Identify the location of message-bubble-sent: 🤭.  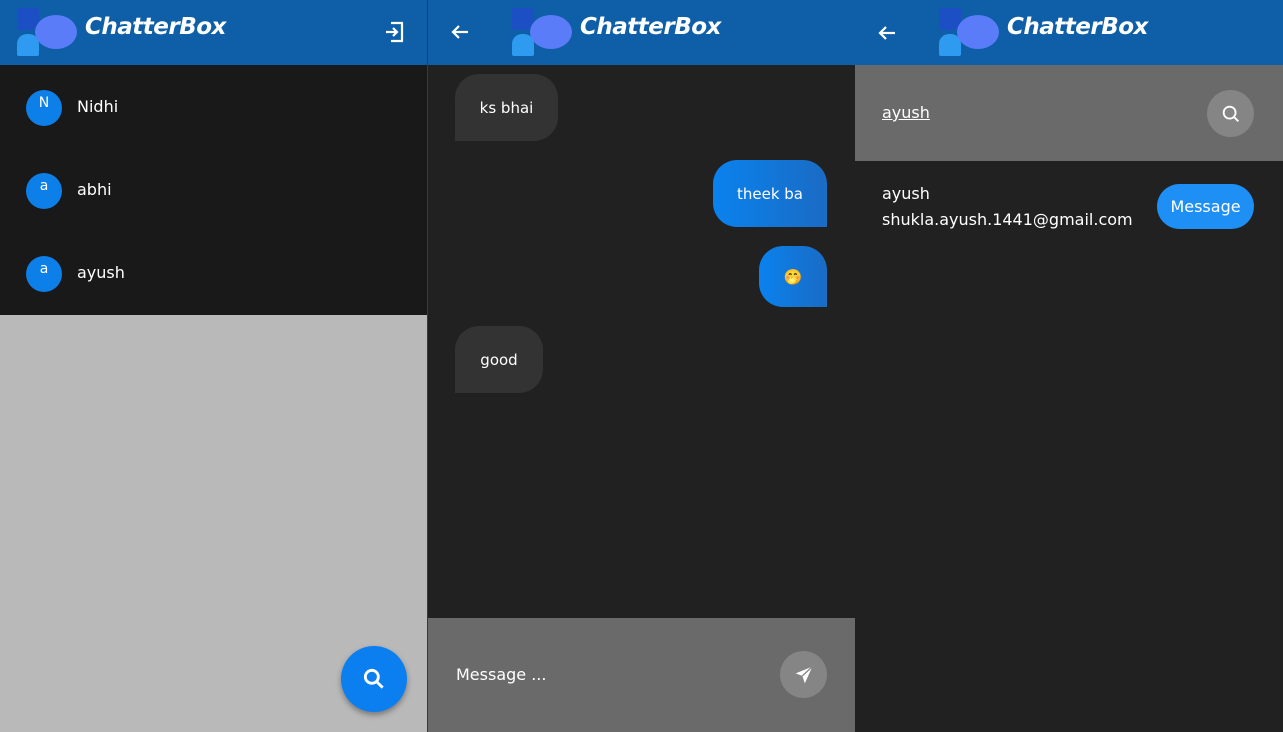
(793, 276).